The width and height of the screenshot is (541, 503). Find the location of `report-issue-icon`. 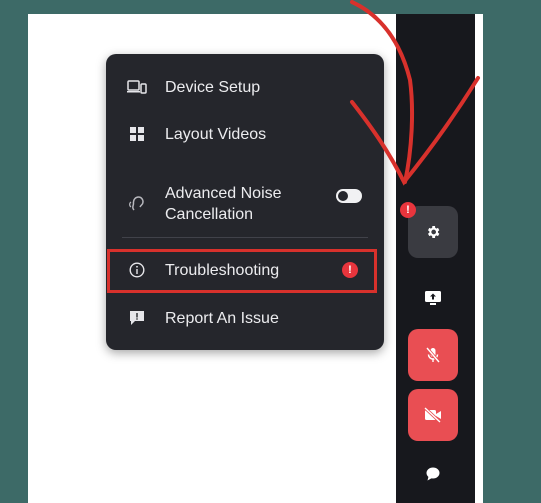

report-issue-icon is located at coordinates (137, 318).